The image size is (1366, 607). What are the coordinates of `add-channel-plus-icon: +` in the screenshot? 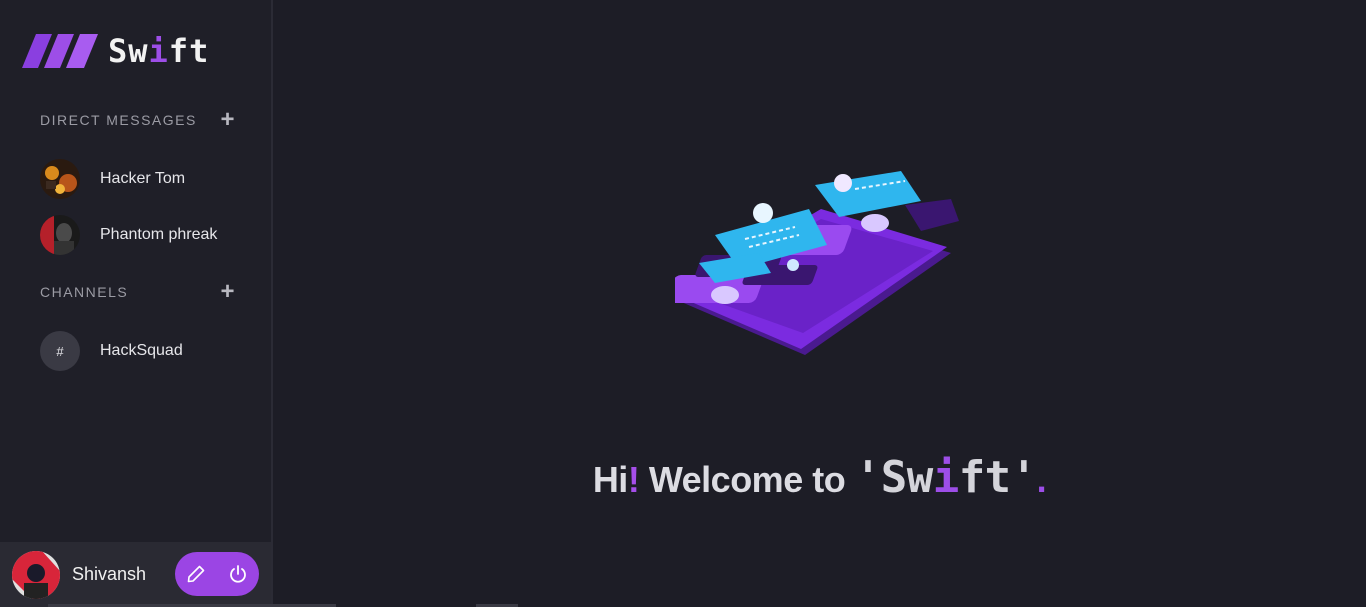 It's located at (228, 292).